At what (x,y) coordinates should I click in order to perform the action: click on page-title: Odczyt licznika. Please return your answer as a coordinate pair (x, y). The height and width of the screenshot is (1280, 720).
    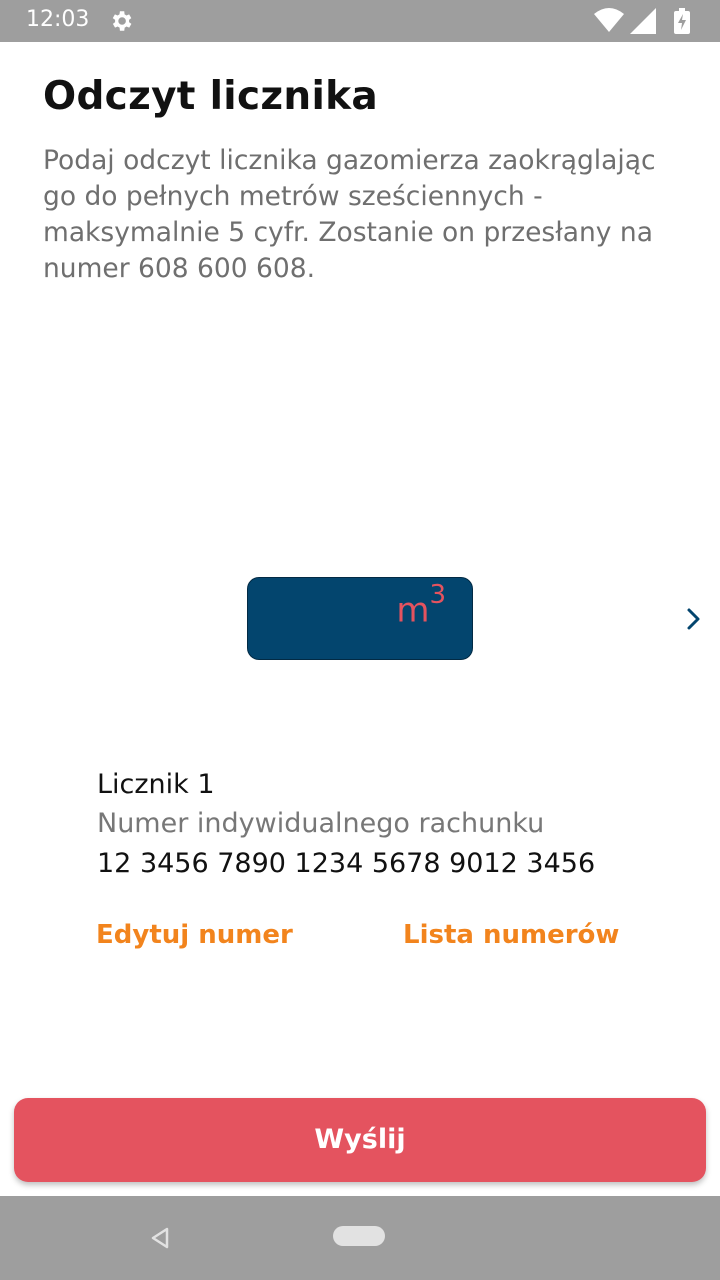
    Looking at the image, I should click on (210, 96).